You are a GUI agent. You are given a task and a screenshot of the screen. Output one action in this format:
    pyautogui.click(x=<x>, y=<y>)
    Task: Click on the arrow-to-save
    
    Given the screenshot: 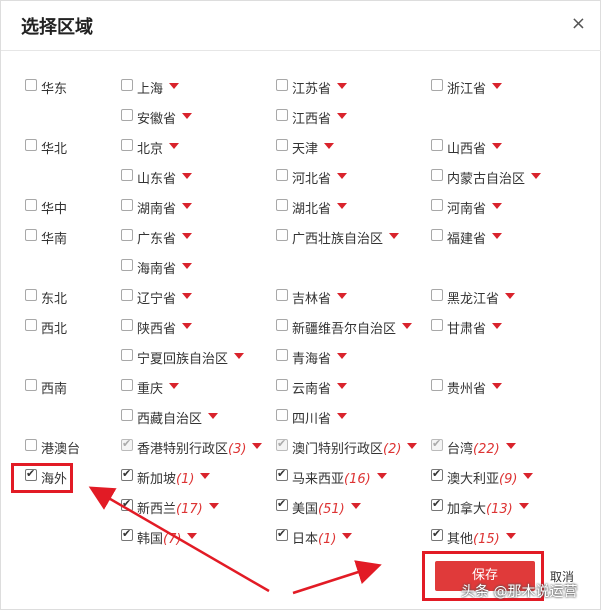 What is the action you would take?
    pyautogui.click(x=337, y=577)
    